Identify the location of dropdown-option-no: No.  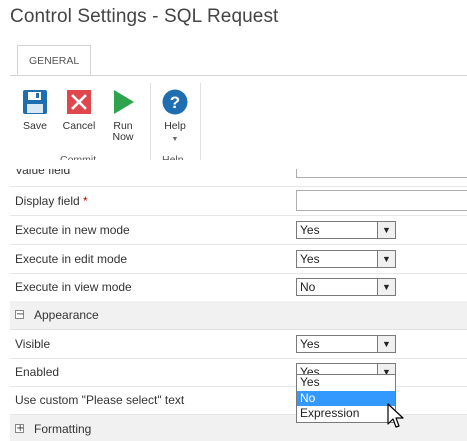
(346, 398).